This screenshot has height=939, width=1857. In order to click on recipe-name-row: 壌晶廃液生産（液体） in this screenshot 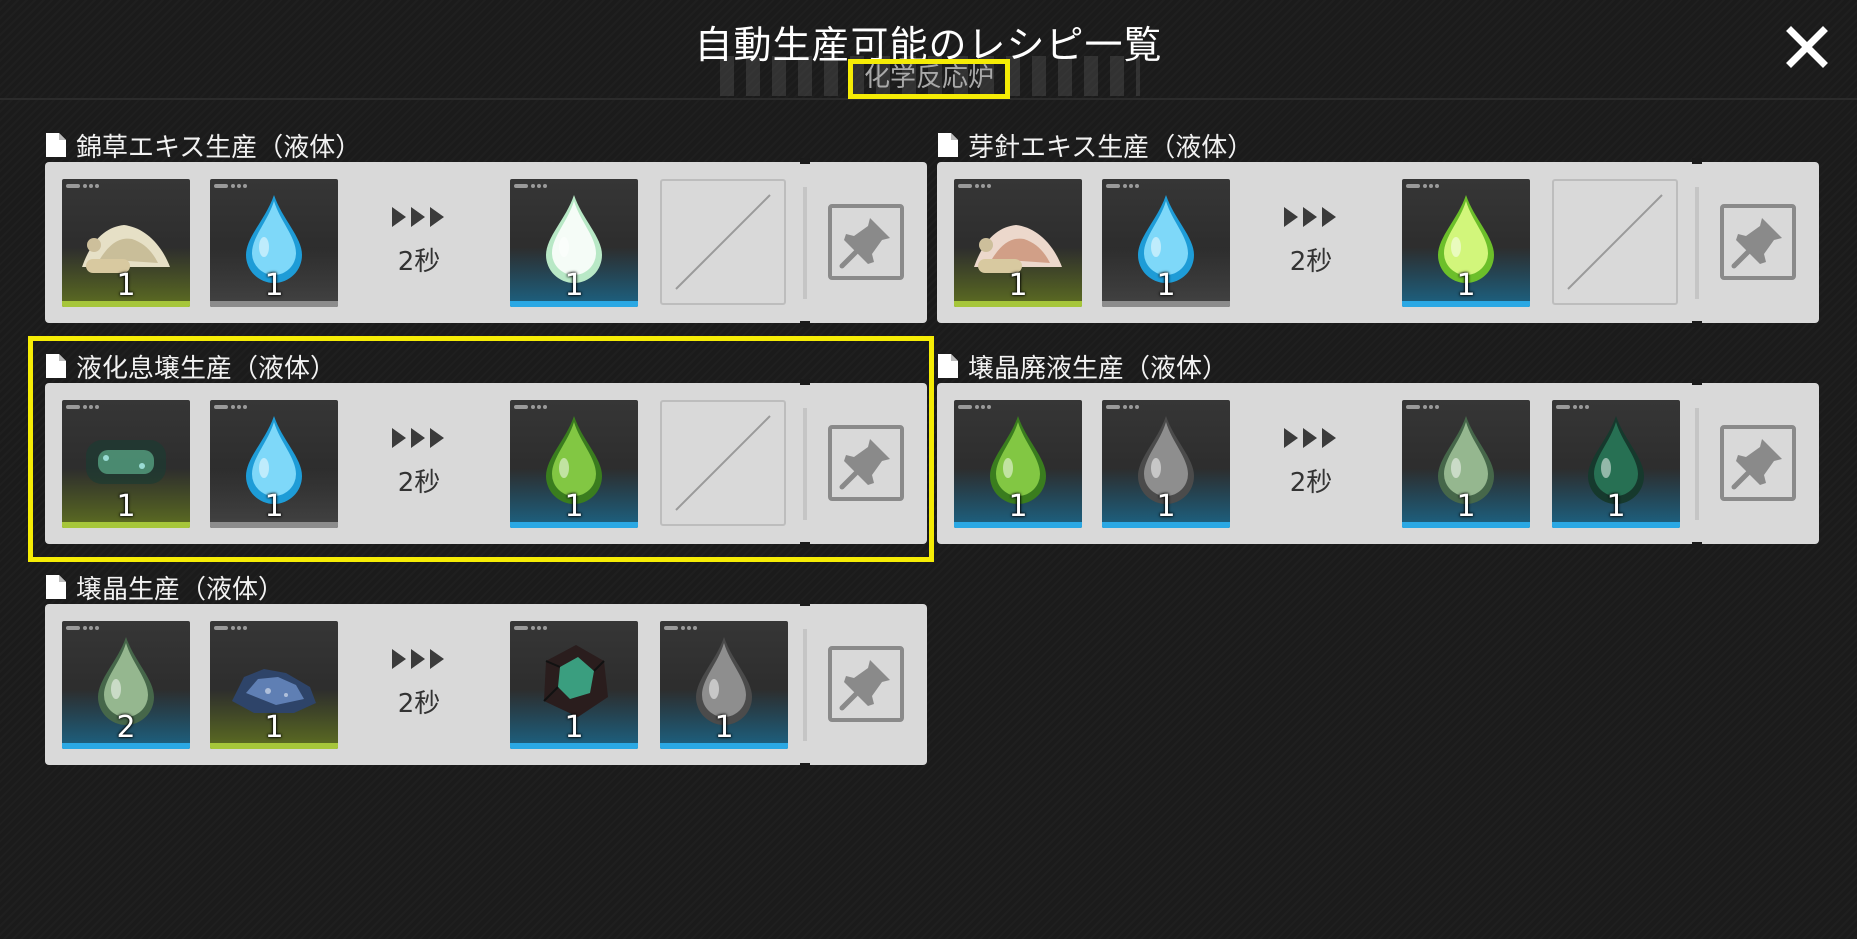, I will do `click(1378, 366)`.